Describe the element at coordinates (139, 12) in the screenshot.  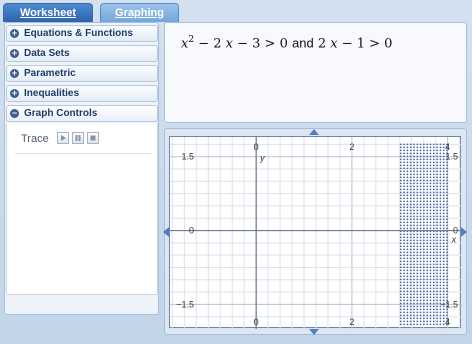
I see `tab-graphing: Graphing` at that location.